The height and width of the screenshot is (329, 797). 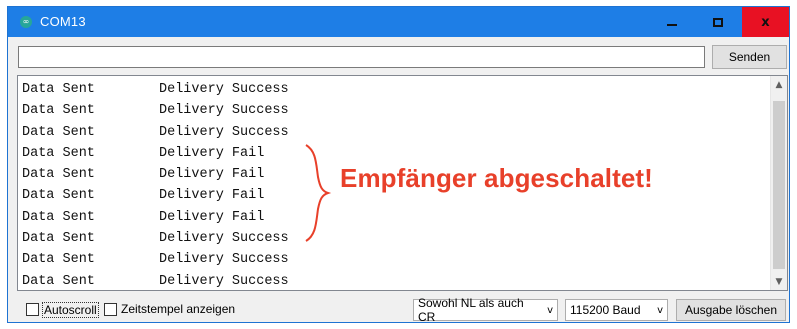 I want to click on scroll-thumb, so click(x=779, y=185).